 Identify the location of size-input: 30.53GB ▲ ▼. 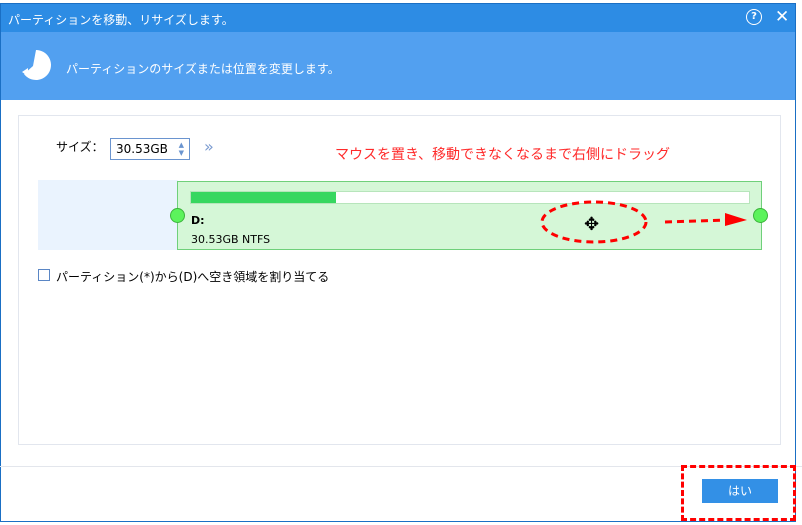
(150, 149).